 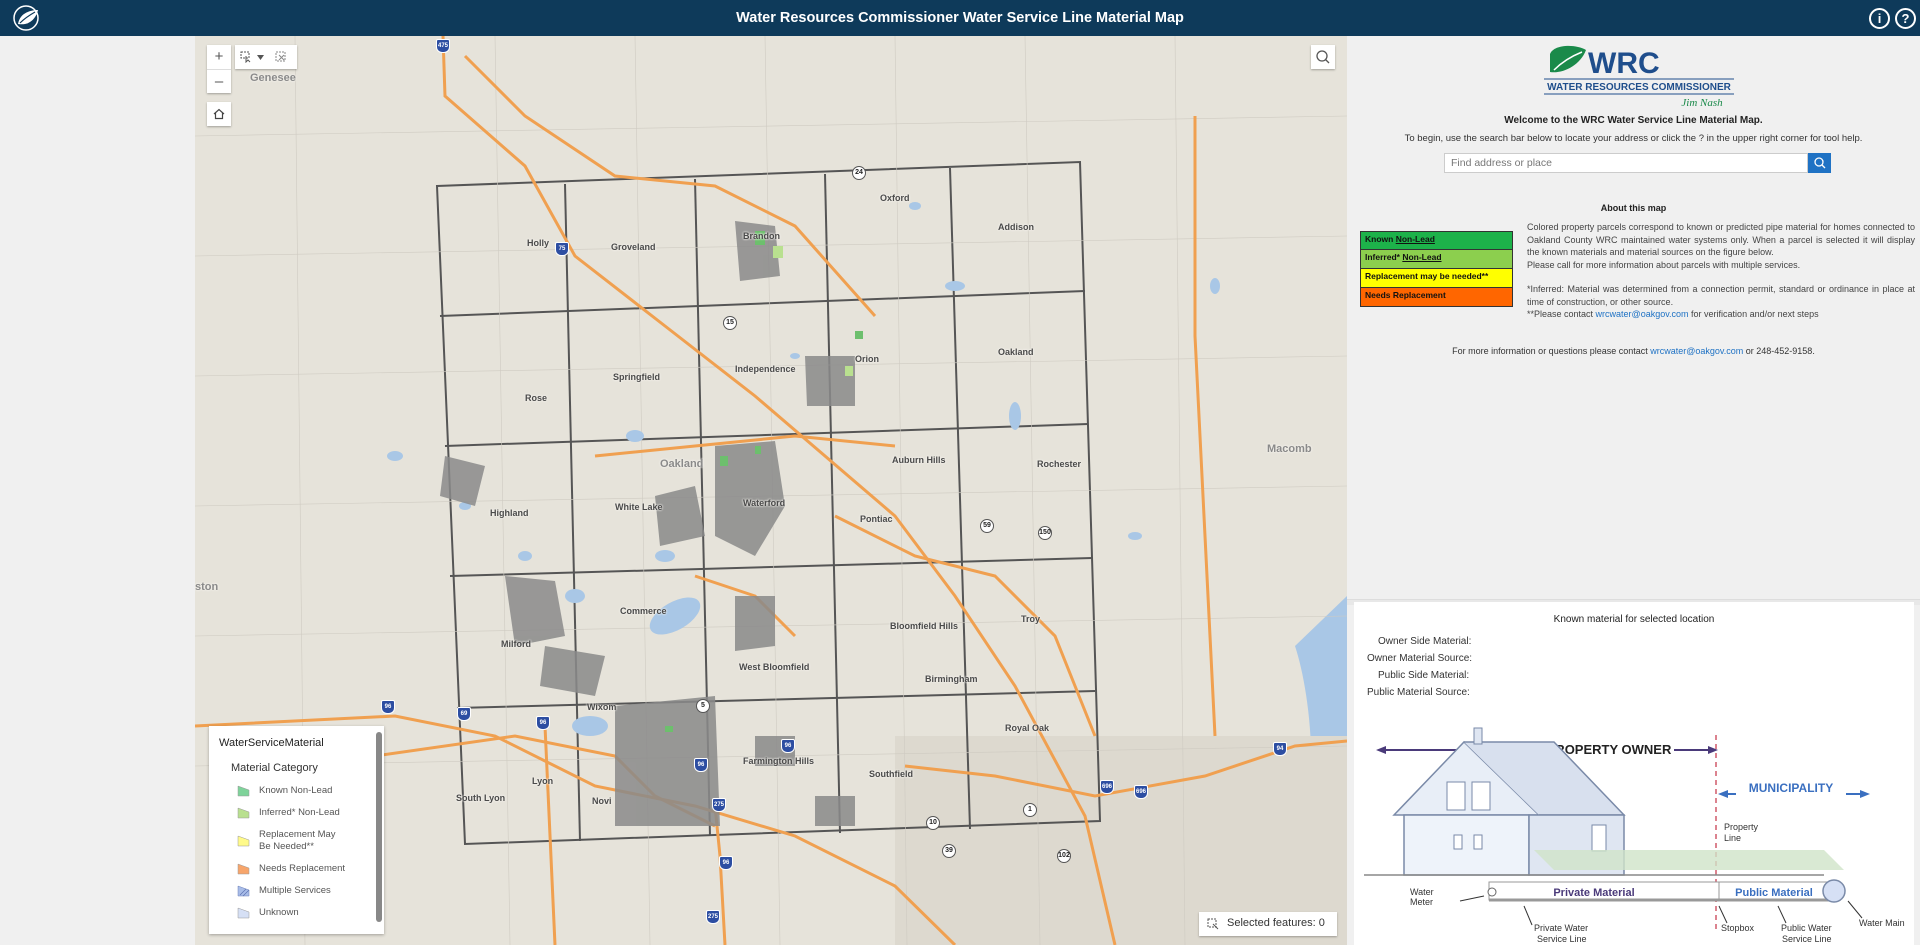 I want to click on help-icon: ?, so click(x=1905, y=18).